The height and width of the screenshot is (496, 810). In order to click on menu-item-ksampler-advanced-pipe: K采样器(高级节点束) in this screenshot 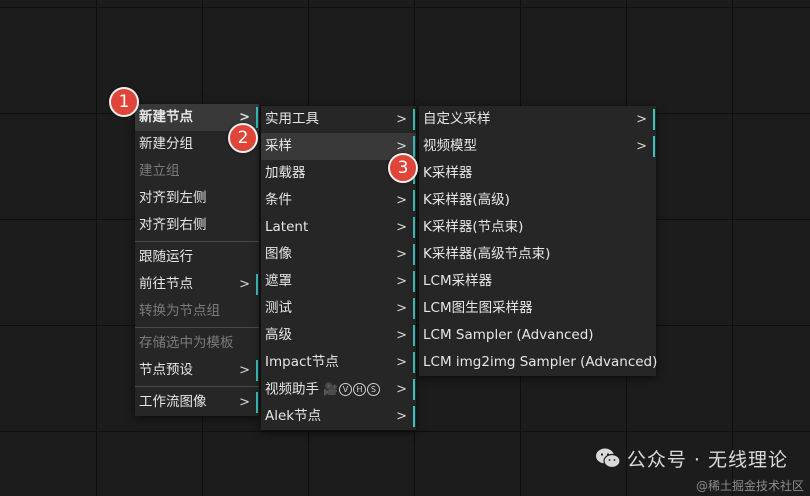, I will do `click(537, 254)`.